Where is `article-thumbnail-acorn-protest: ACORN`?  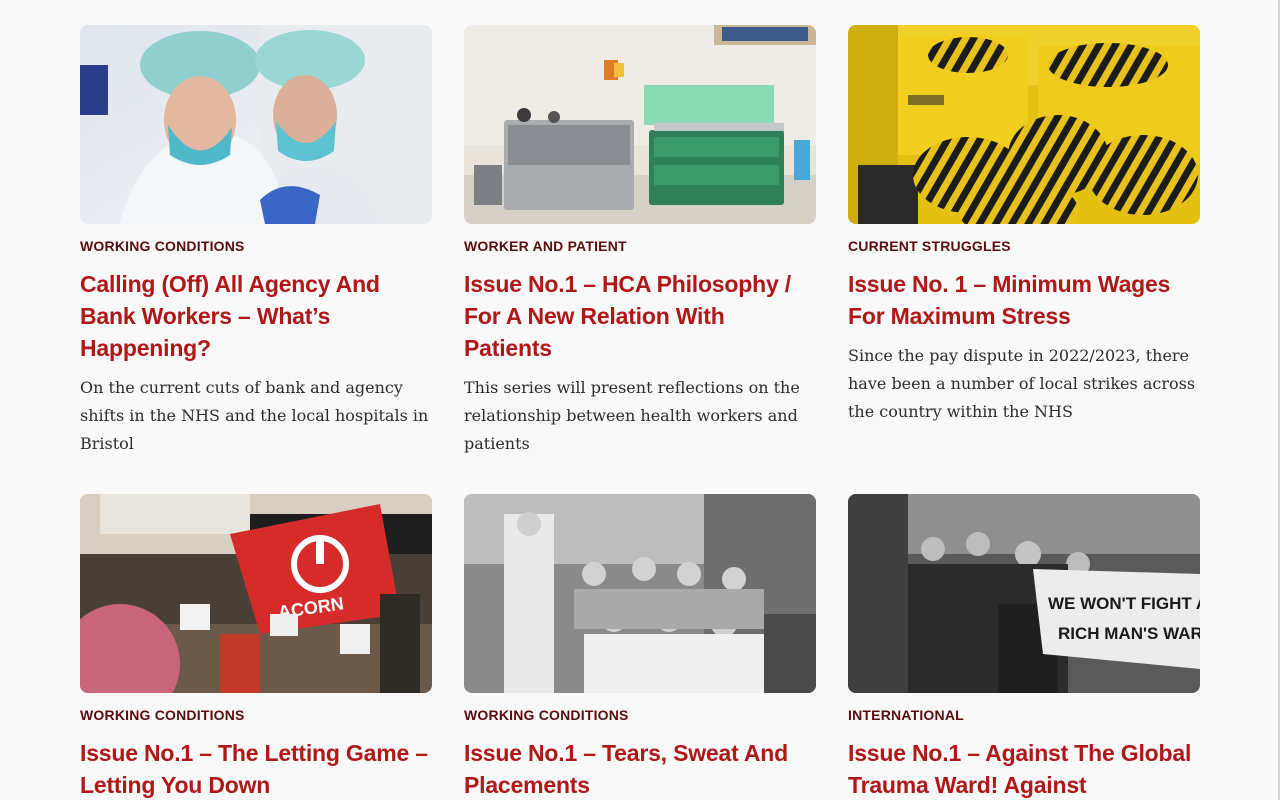
article-thumbnail-acorn-protest: ACORN is located at coordinates (256, 593).